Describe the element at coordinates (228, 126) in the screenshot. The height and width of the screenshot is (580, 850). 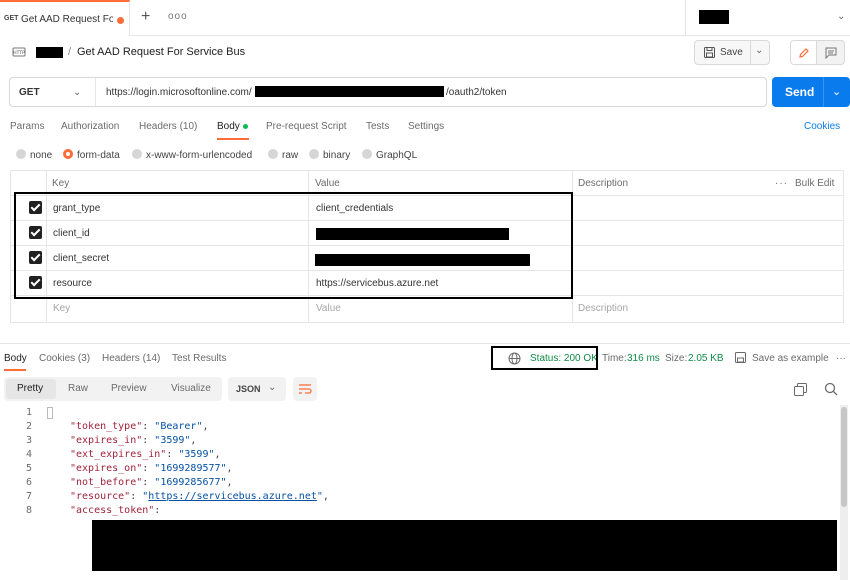
I see `tab-body-label: Body` at that location.